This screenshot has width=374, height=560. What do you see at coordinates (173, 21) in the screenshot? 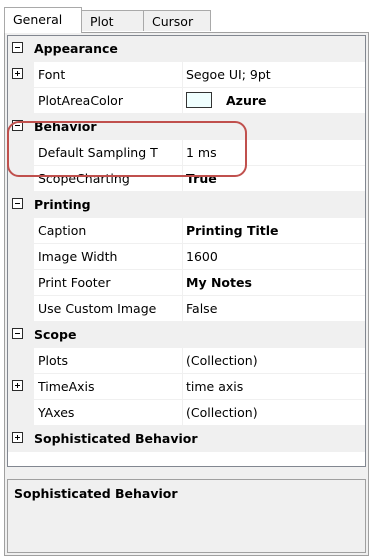
I see `tab-cursor-label: Cursor` at bounding box center [173, 21].